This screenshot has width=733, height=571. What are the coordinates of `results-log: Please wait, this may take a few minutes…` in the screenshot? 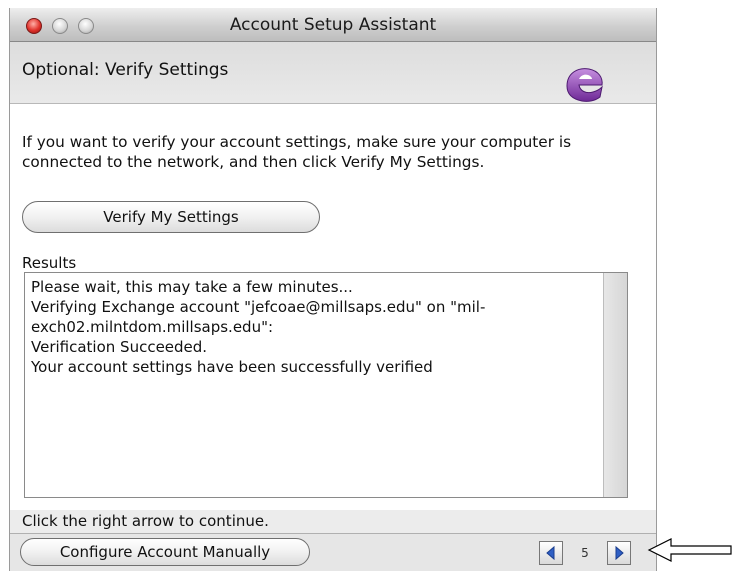 It's located at (315, 327).